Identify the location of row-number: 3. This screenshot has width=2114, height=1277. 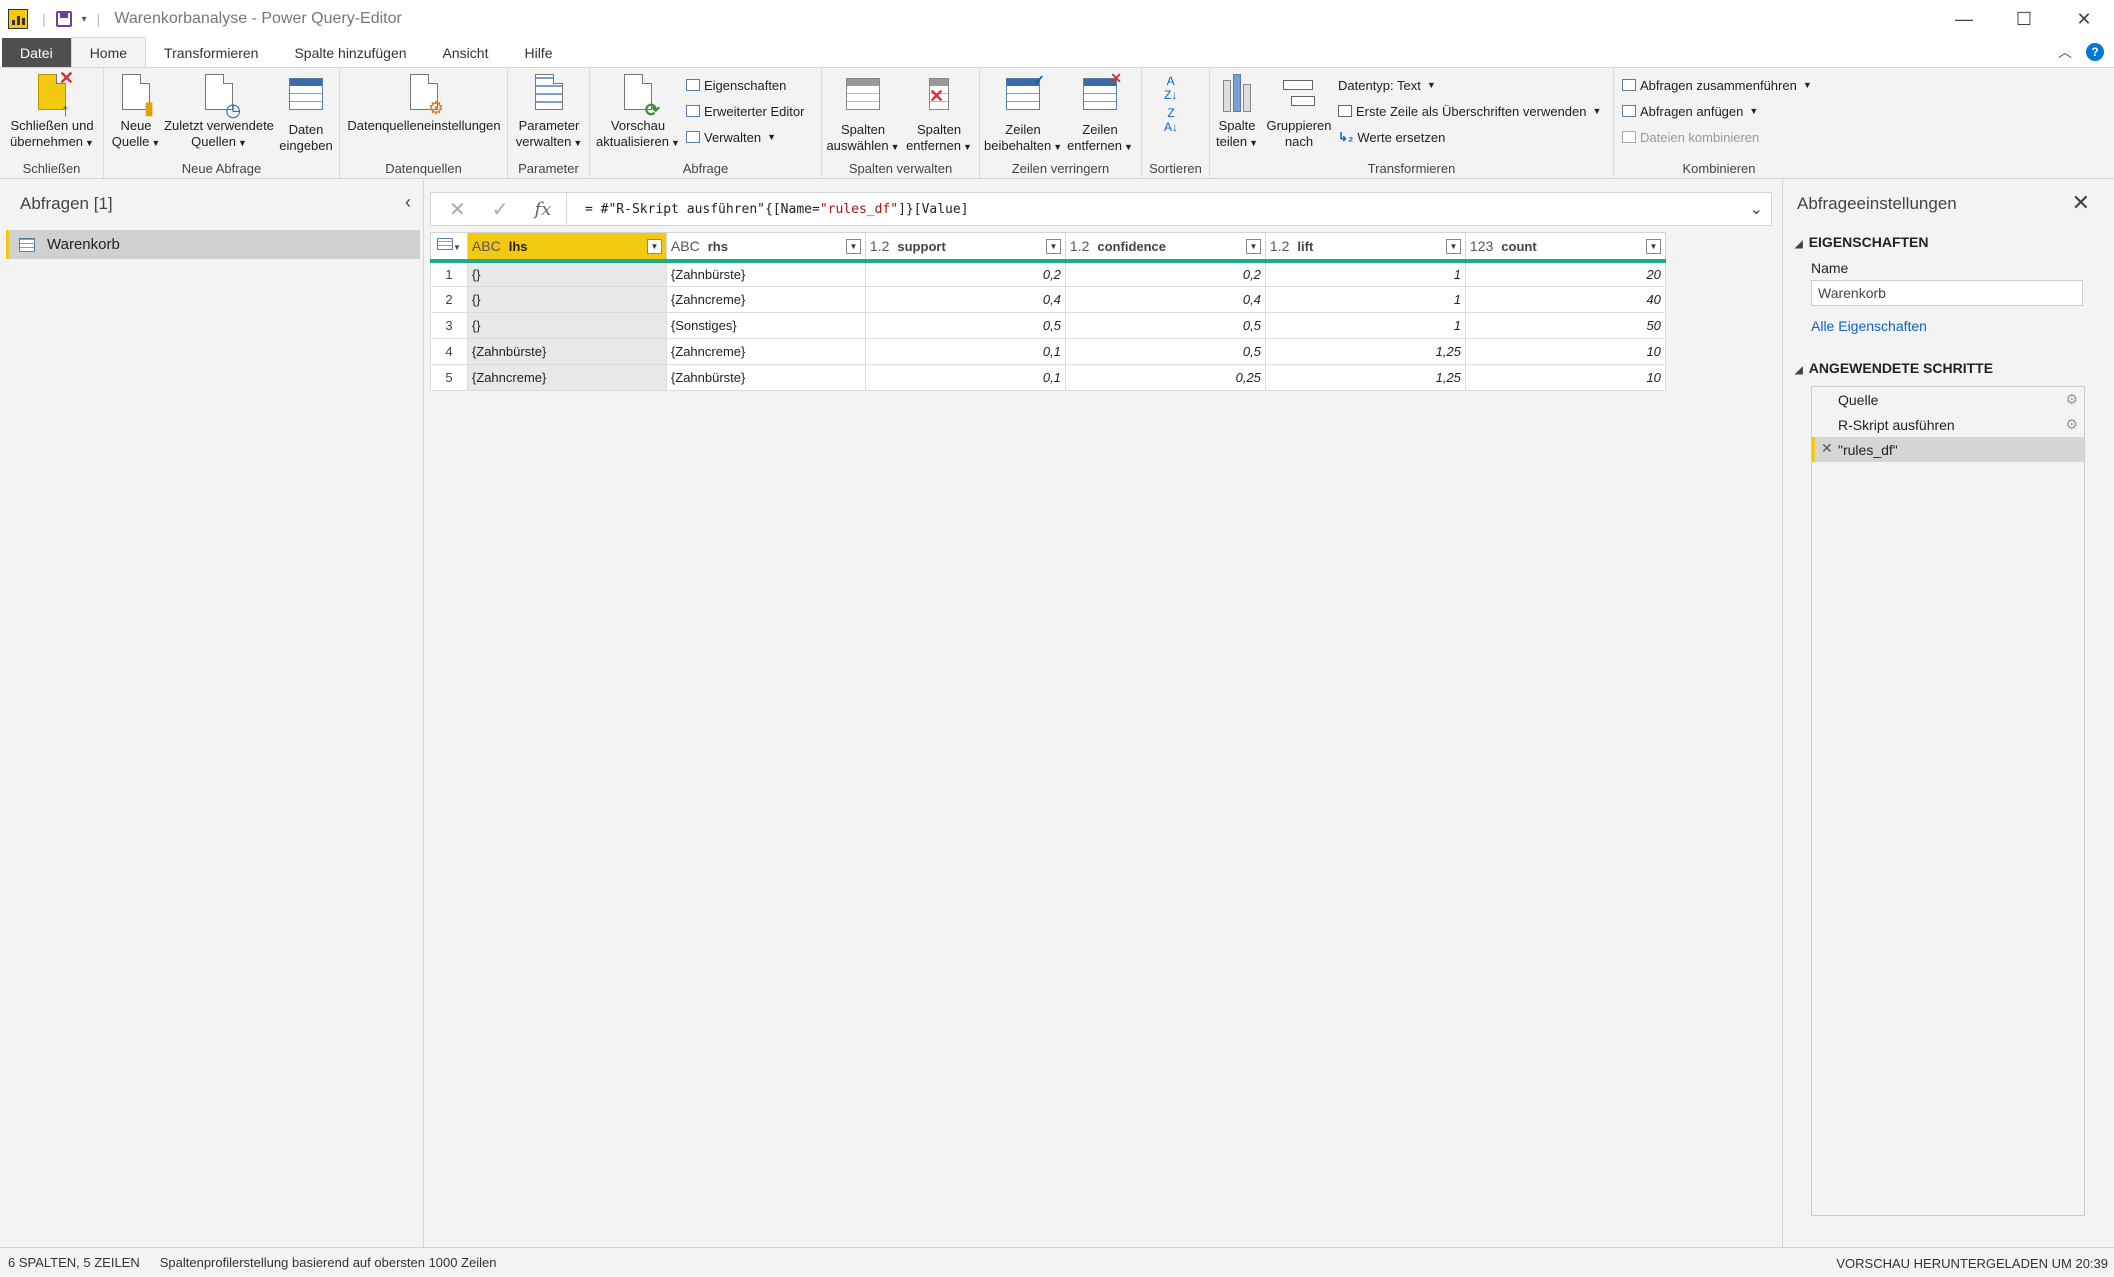
(449, 325).